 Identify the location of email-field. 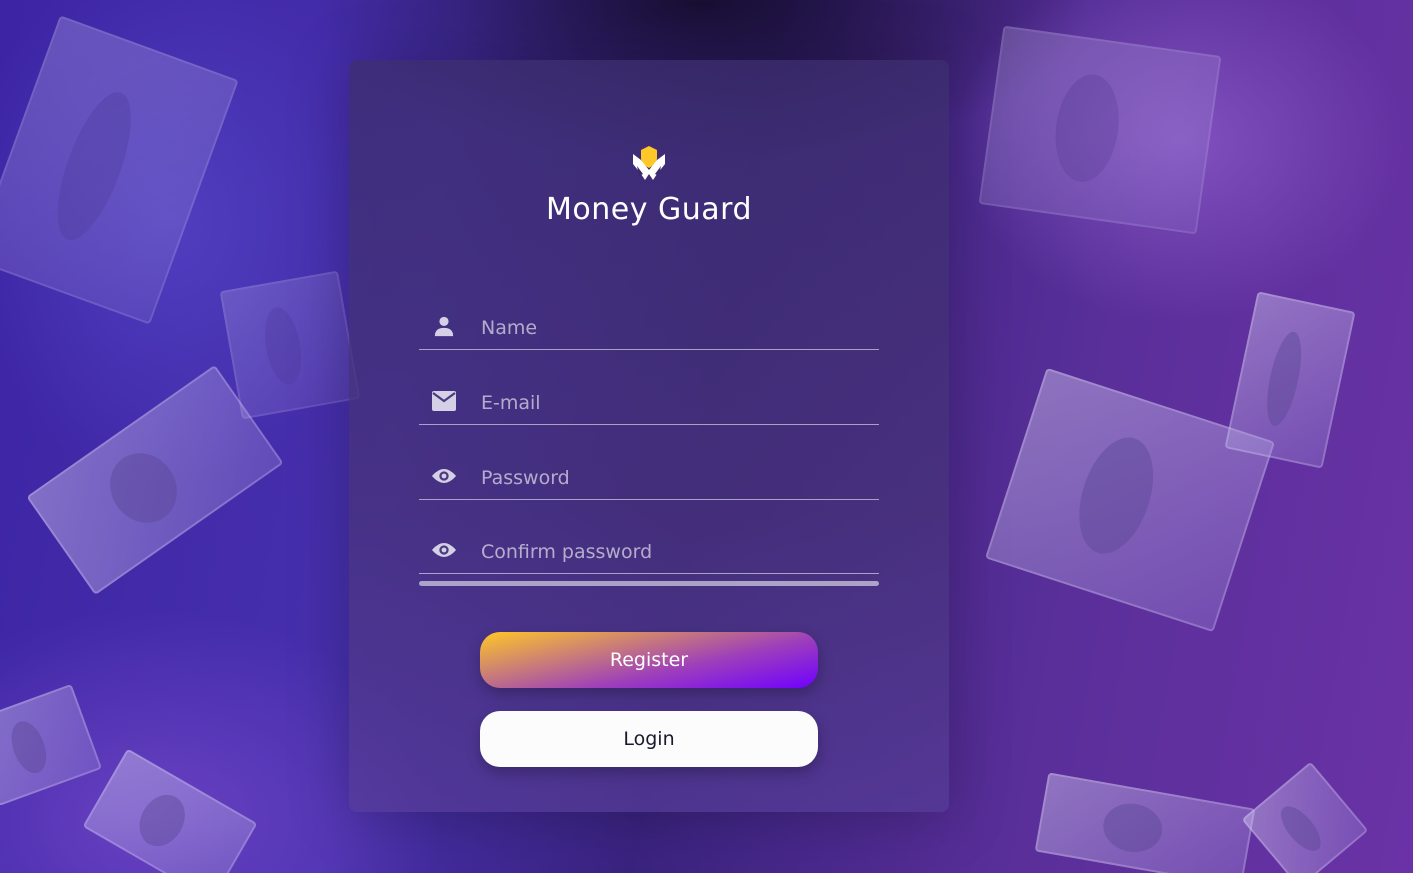
(649, 404).